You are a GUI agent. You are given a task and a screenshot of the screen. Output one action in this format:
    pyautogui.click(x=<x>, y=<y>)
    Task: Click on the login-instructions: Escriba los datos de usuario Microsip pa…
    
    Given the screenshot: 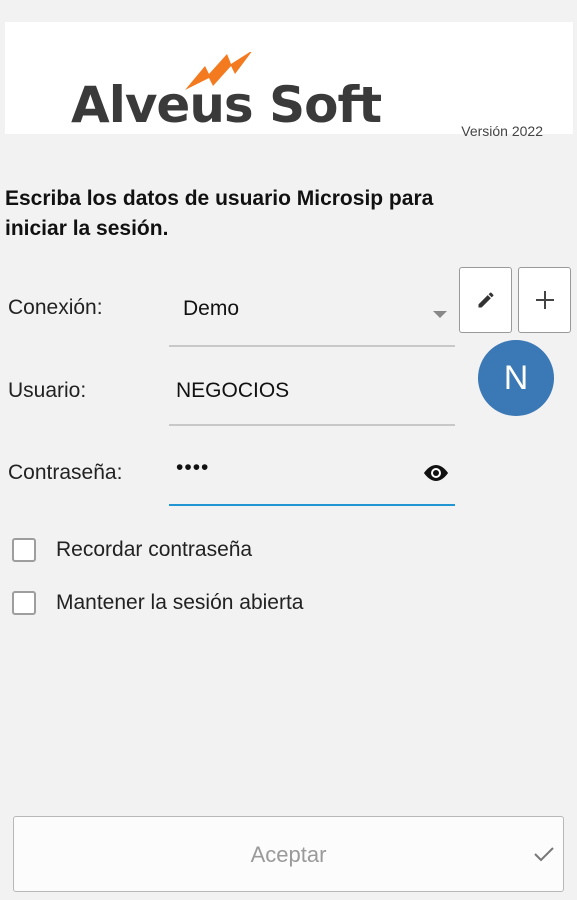 What is the action you would take?
    pyautogui.click(x=219, y=213)
    